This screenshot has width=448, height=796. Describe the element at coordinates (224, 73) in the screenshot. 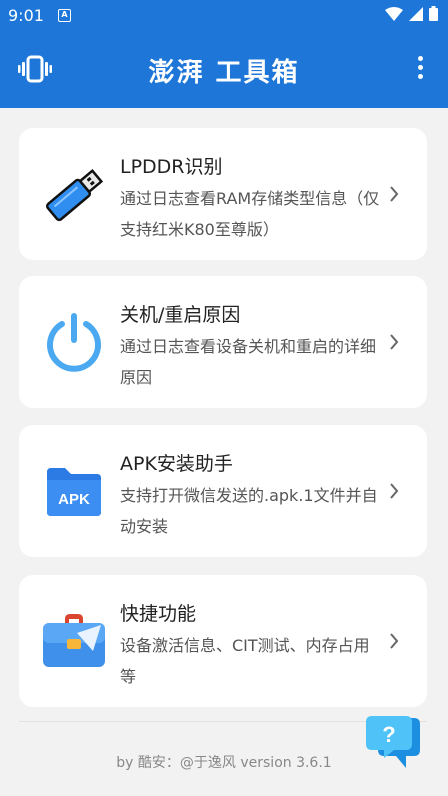

I see `app-title: 澎湃 工具箱` at that location.